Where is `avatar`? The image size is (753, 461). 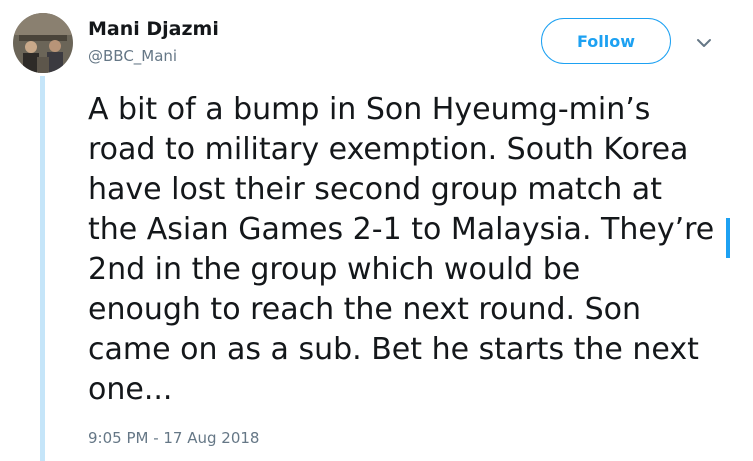
avatar is located at coordinates (43, 43).